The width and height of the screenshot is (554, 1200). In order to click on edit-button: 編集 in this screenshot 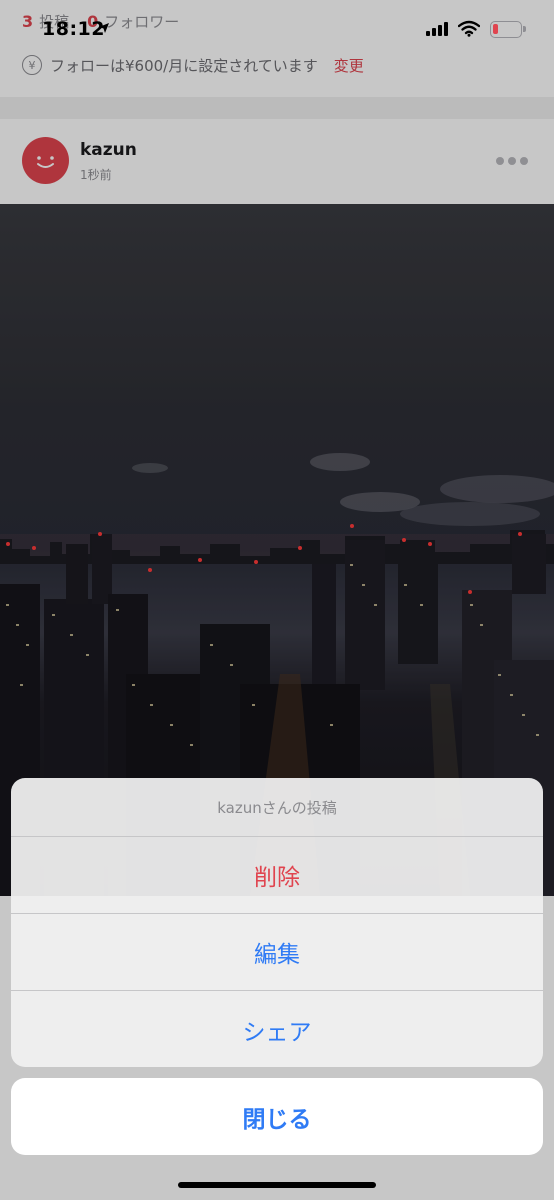, I will do `click(277, 952)`.